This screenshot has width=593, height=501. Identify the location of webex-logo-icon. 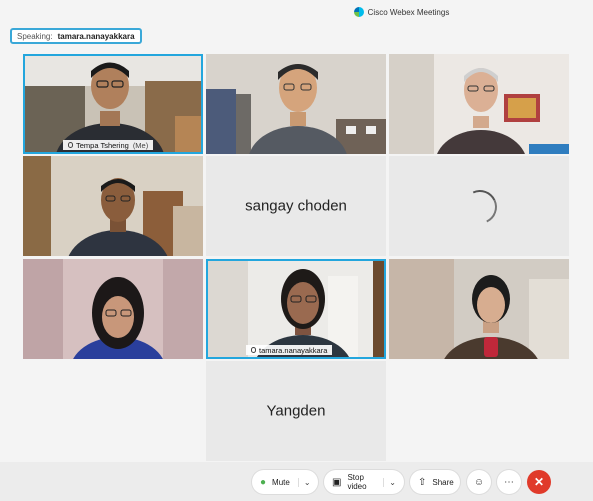
(358, 12).